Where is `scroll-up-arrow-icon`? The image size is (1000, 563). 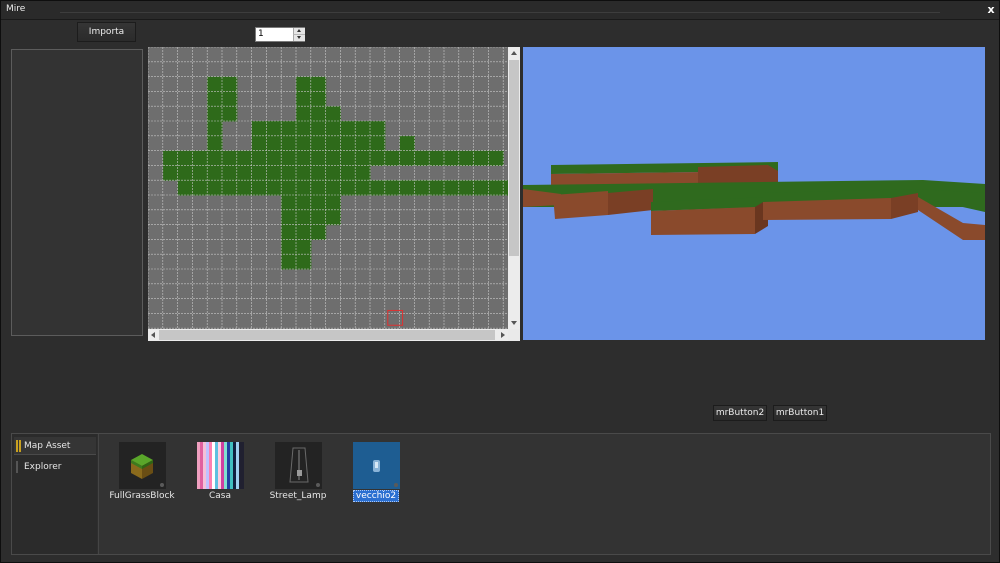 scroll-up-arrow-icon is located at coordinates (514, 53).